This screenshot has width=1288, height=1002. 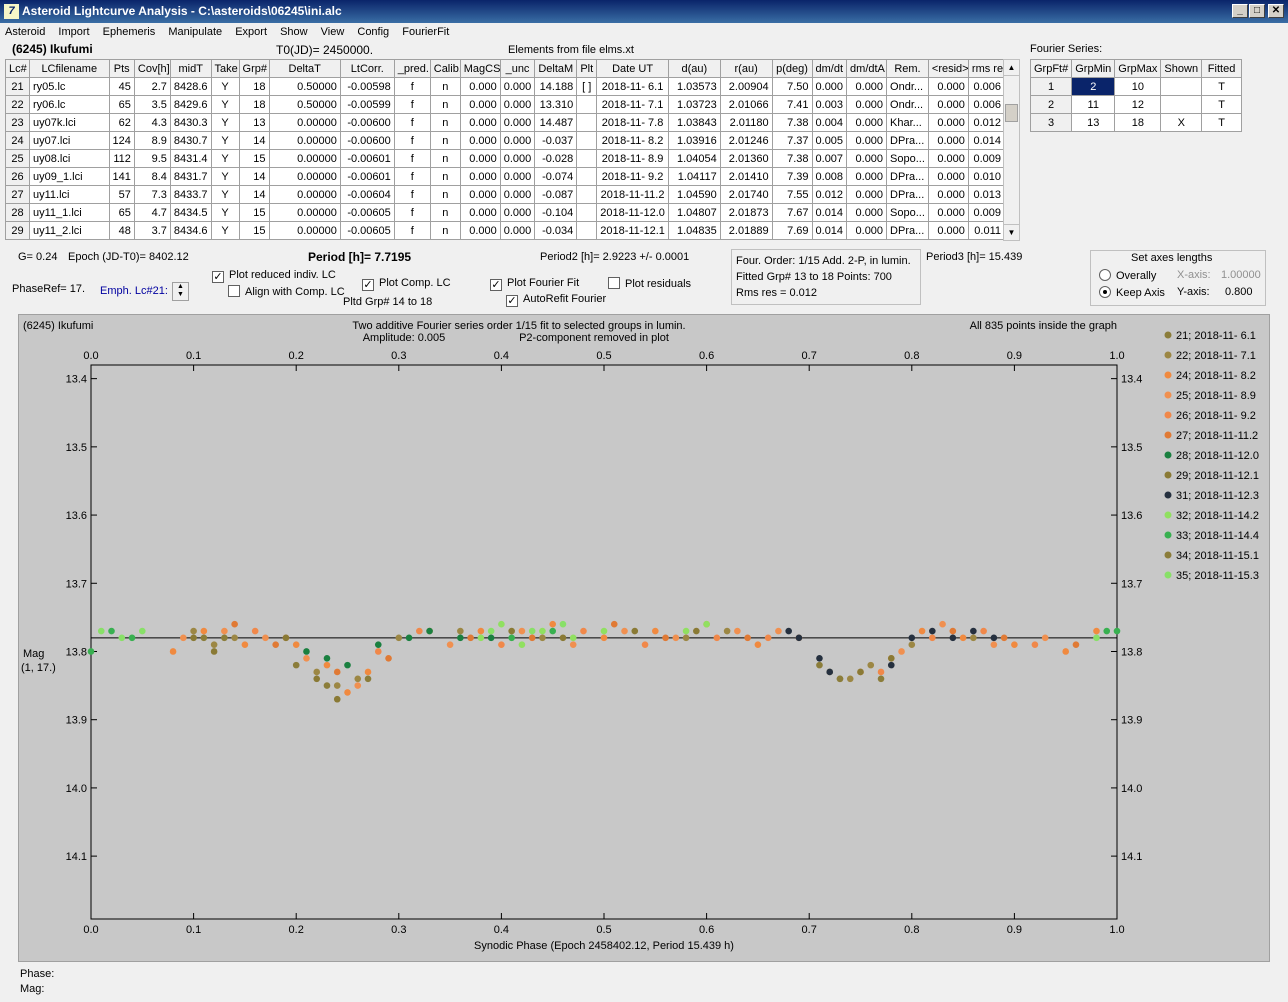 What do you see at coordinates (829, 158) in the screenshot?
I see `table-cell: 0.007` at bounding box center [829, 158].